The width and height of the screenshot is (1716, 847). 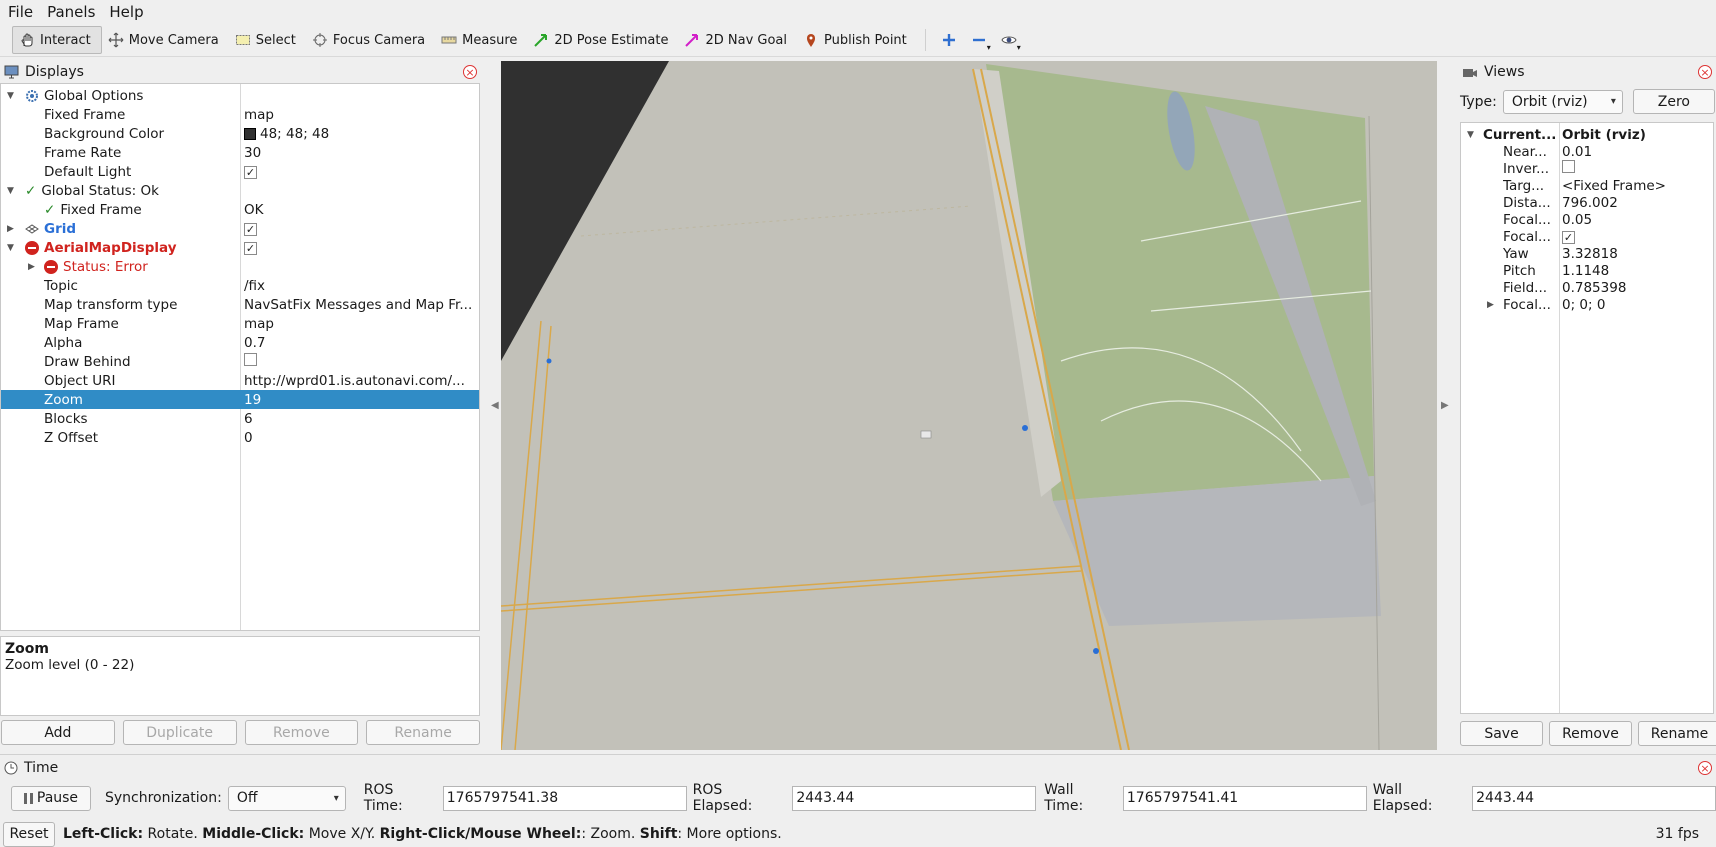 I want to click on right-splitter-handle: ▶, so click(x=1445, y=405).